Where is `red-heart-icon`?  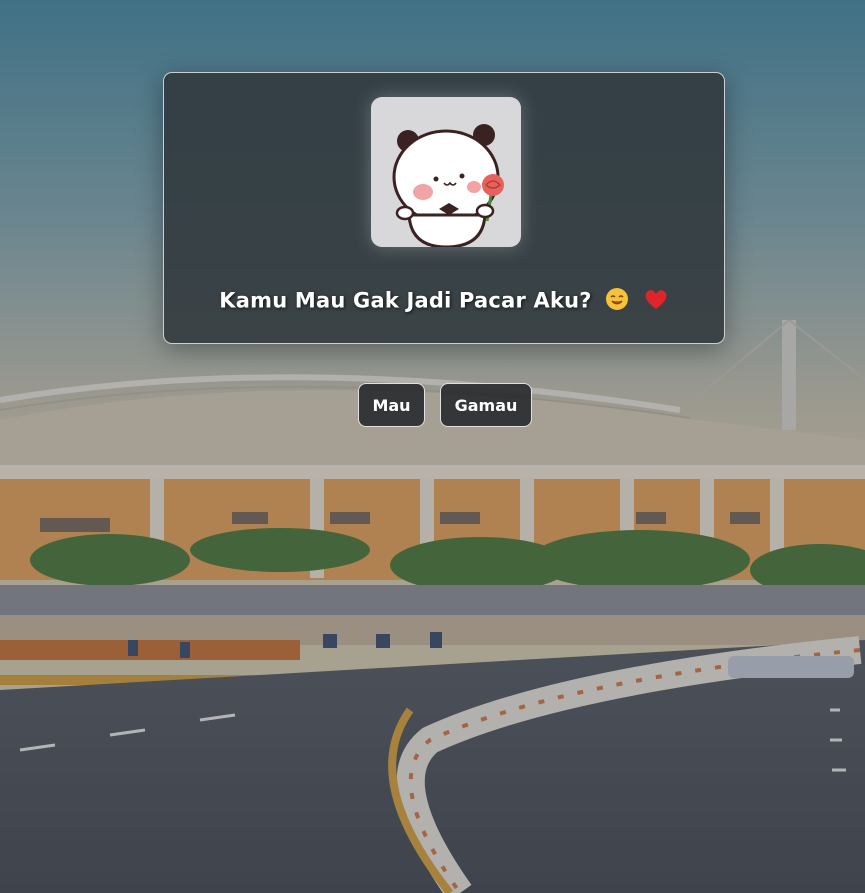
red-heart-icon is located at coordinates (656, 301).